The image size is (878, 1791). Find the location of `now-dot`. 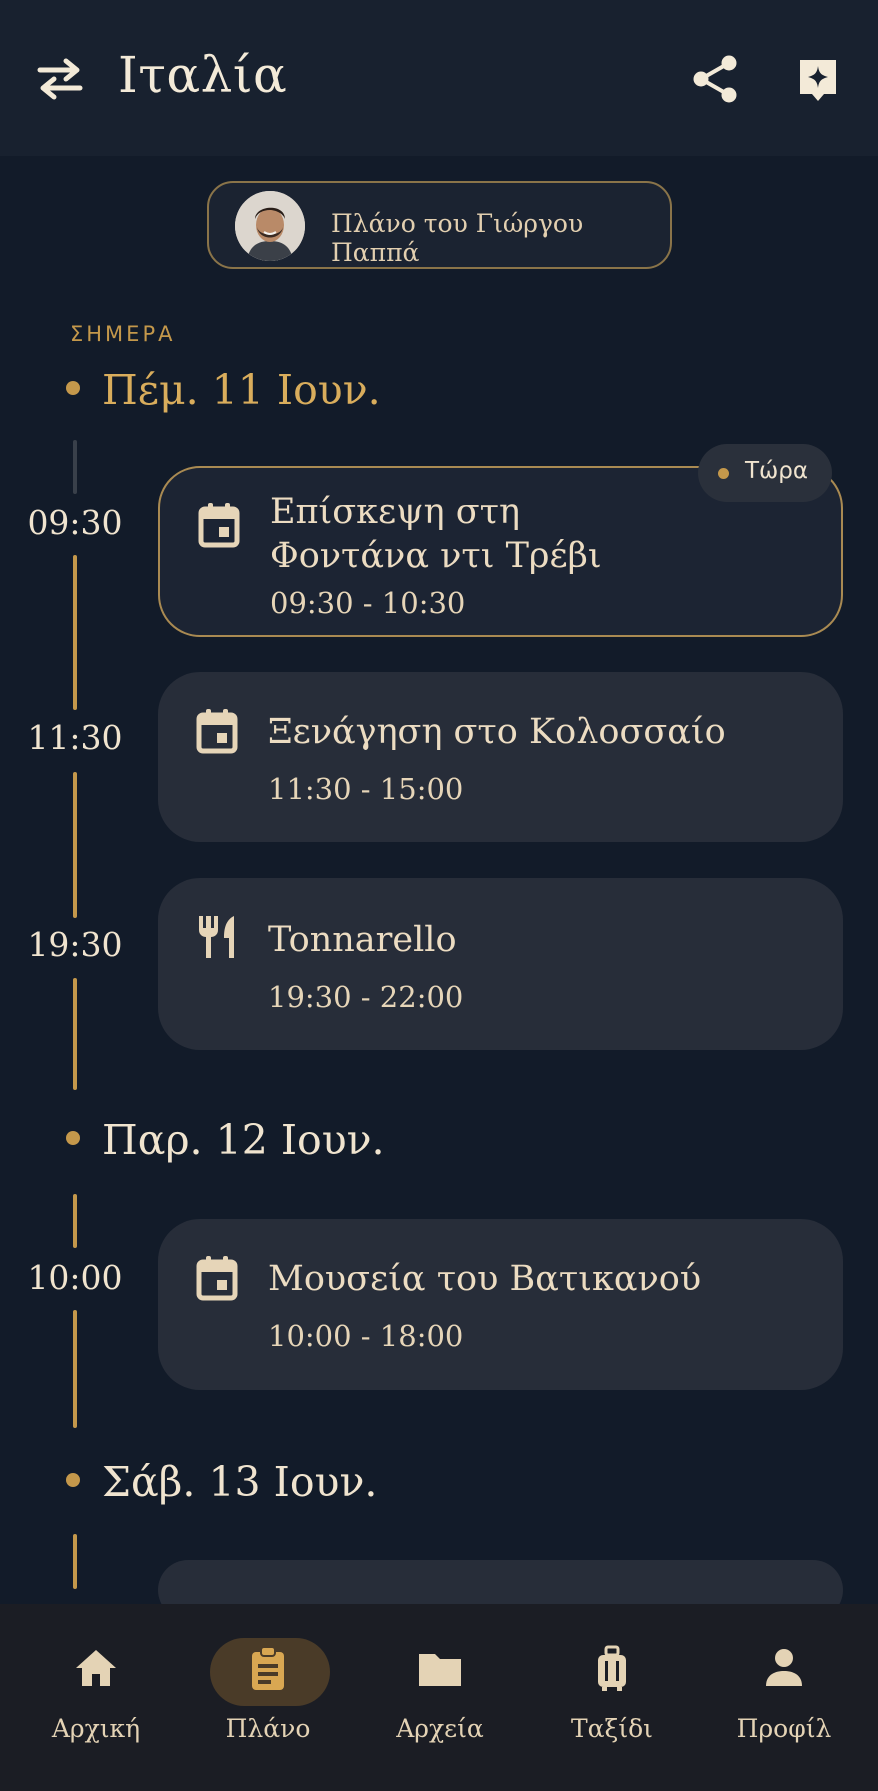

now-dot is located at coordinates (723, 473).